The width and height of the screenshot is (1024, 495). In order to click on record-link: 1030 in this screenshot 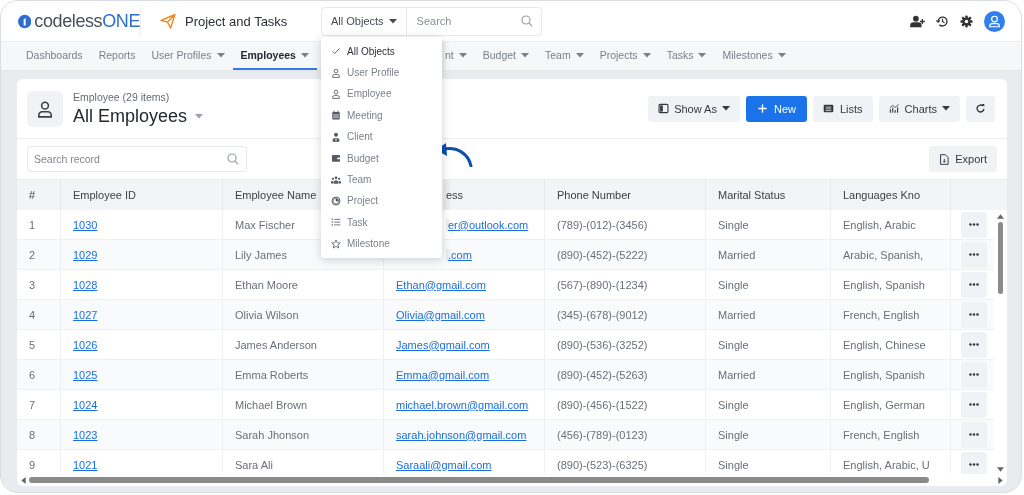, I will do `click(85, 224)`.